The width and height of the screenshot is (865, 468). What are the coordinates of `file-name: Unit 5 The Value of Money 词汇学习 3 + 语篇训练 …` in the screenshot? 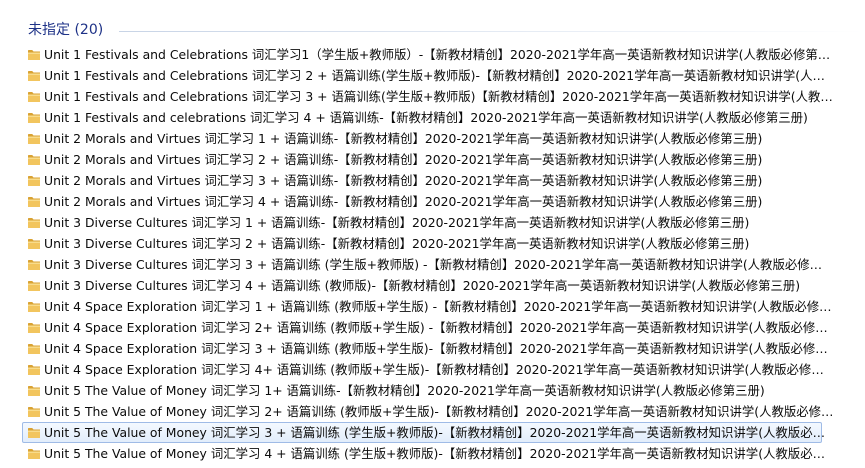 It's located at (439, 432).